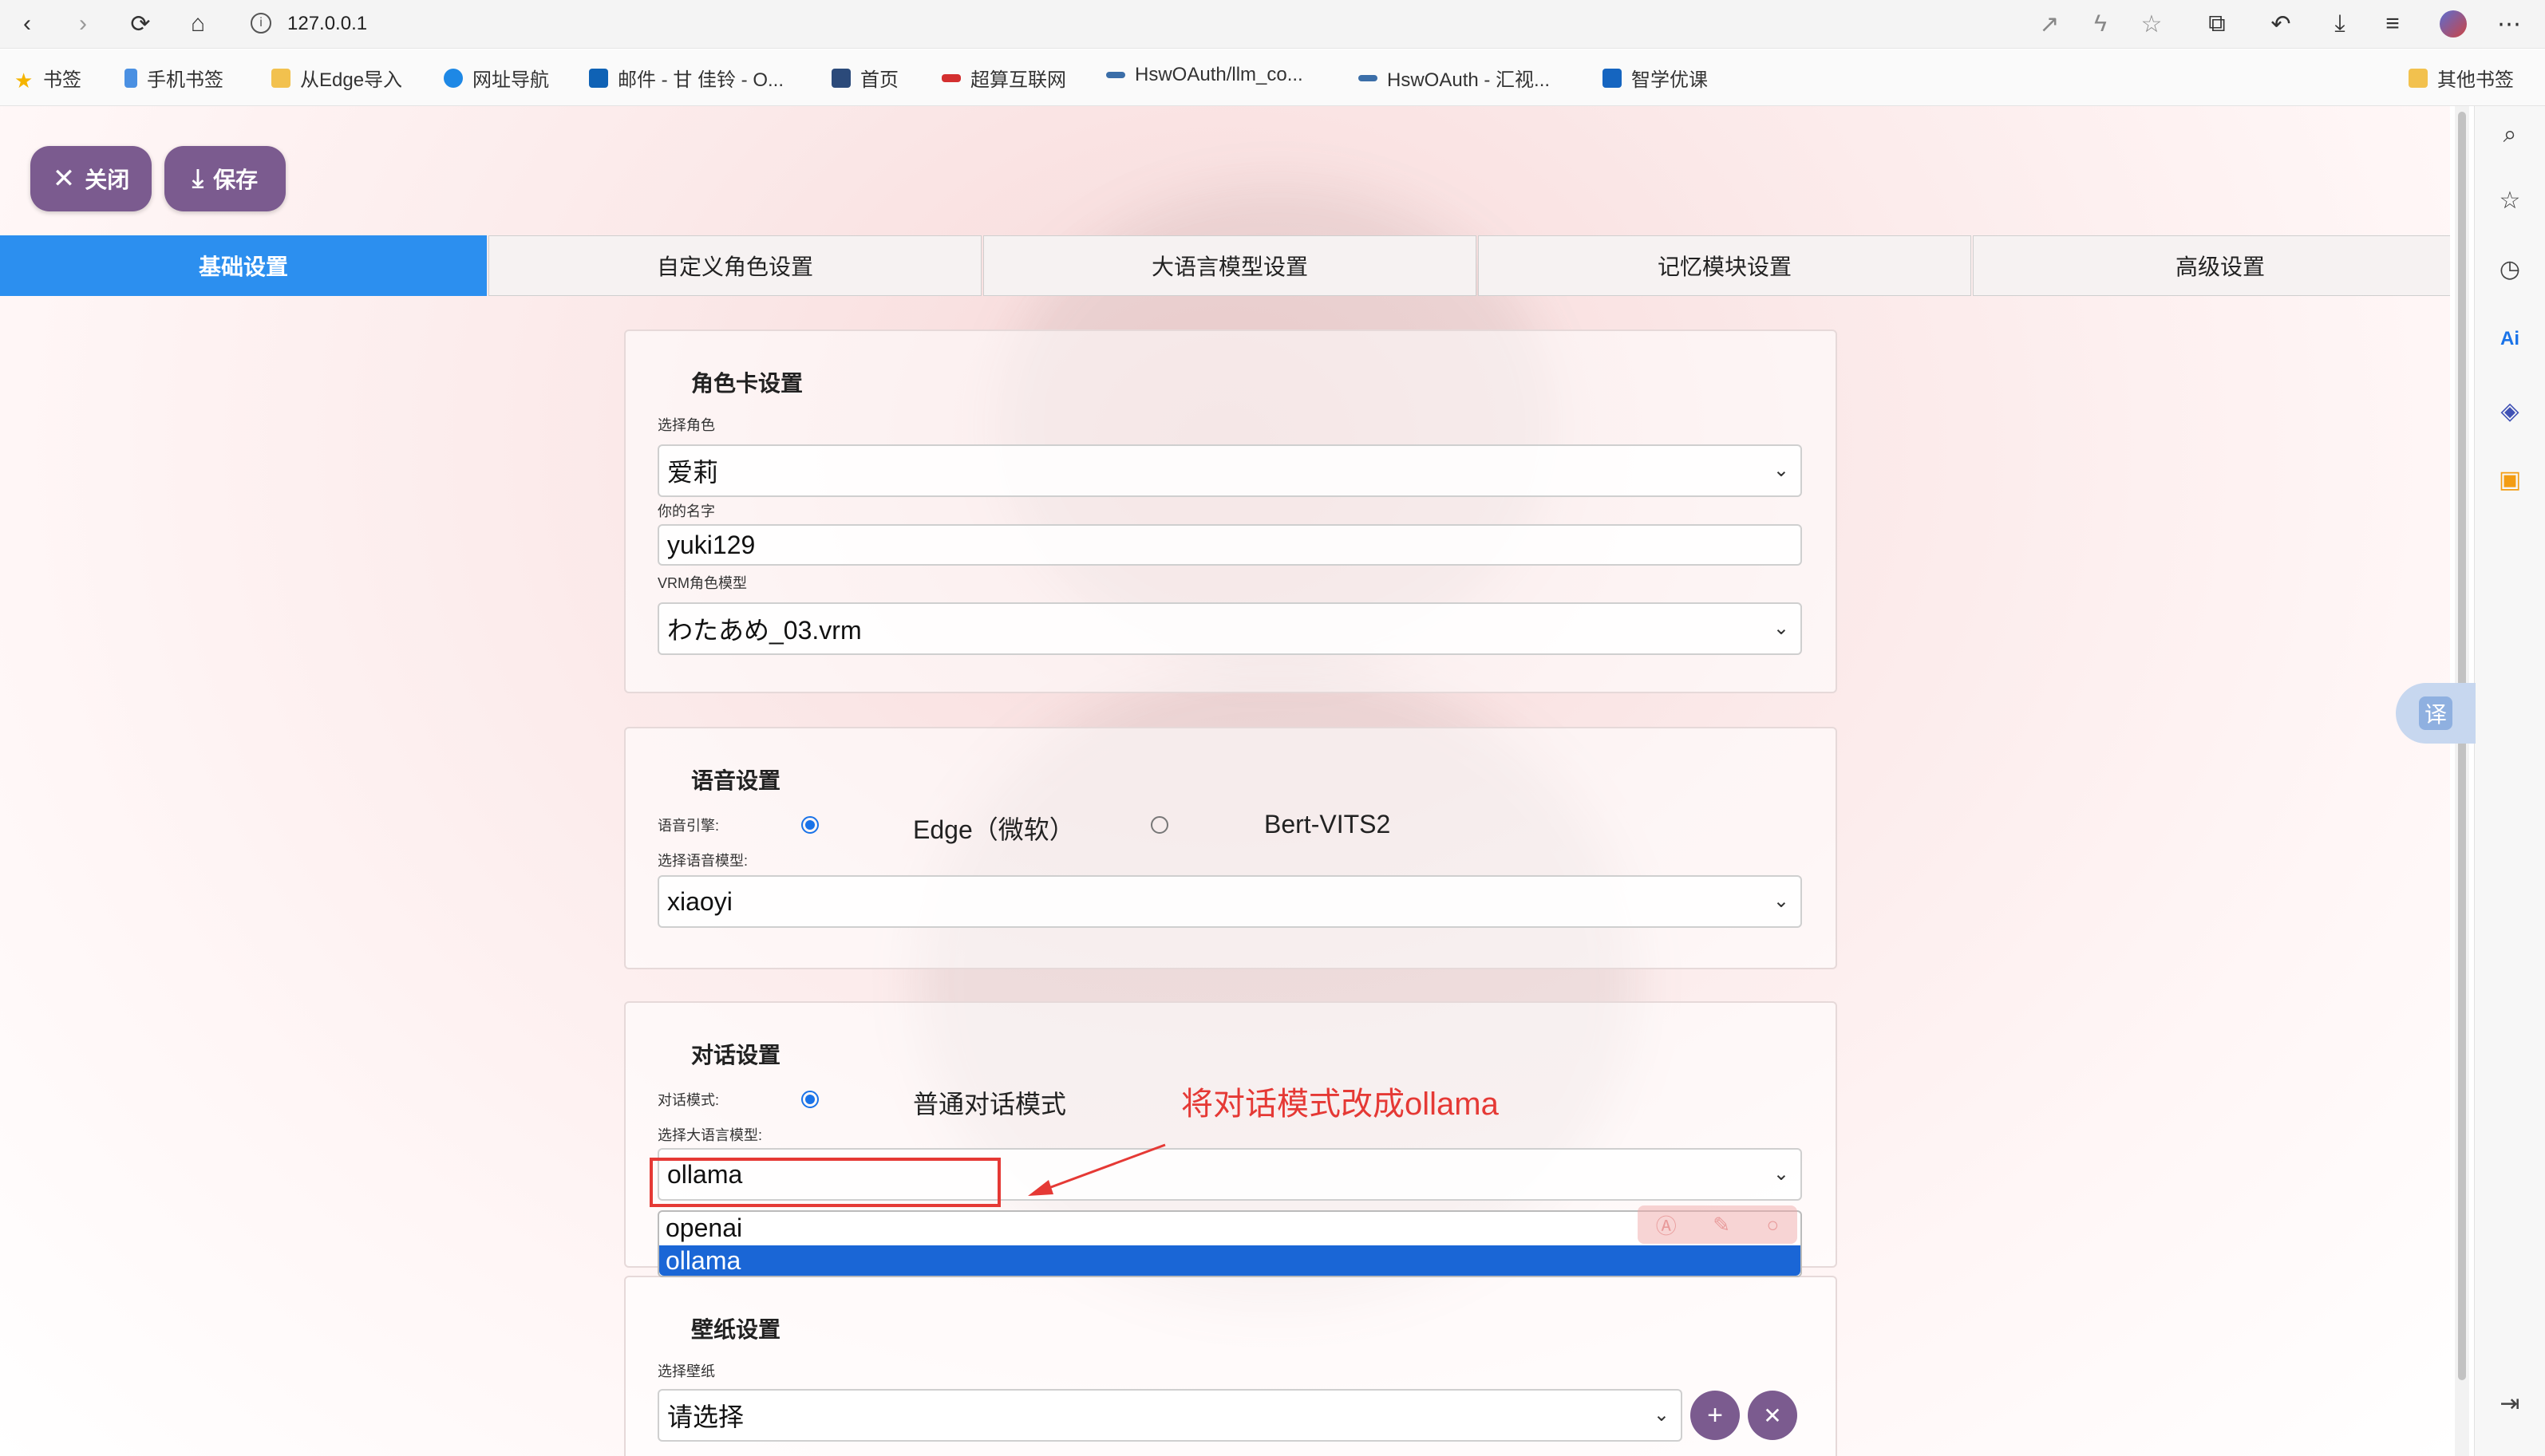  I want to click on more-menu-icon: ⋯, so click(2509, 23).